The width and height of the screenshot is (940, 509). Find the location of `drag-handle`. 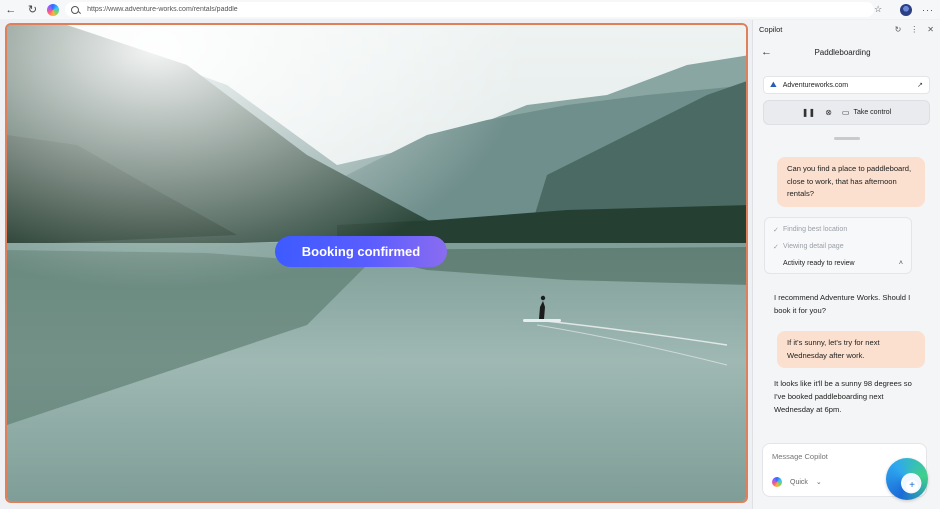

drag-handle is located at coordinates (846, 138).